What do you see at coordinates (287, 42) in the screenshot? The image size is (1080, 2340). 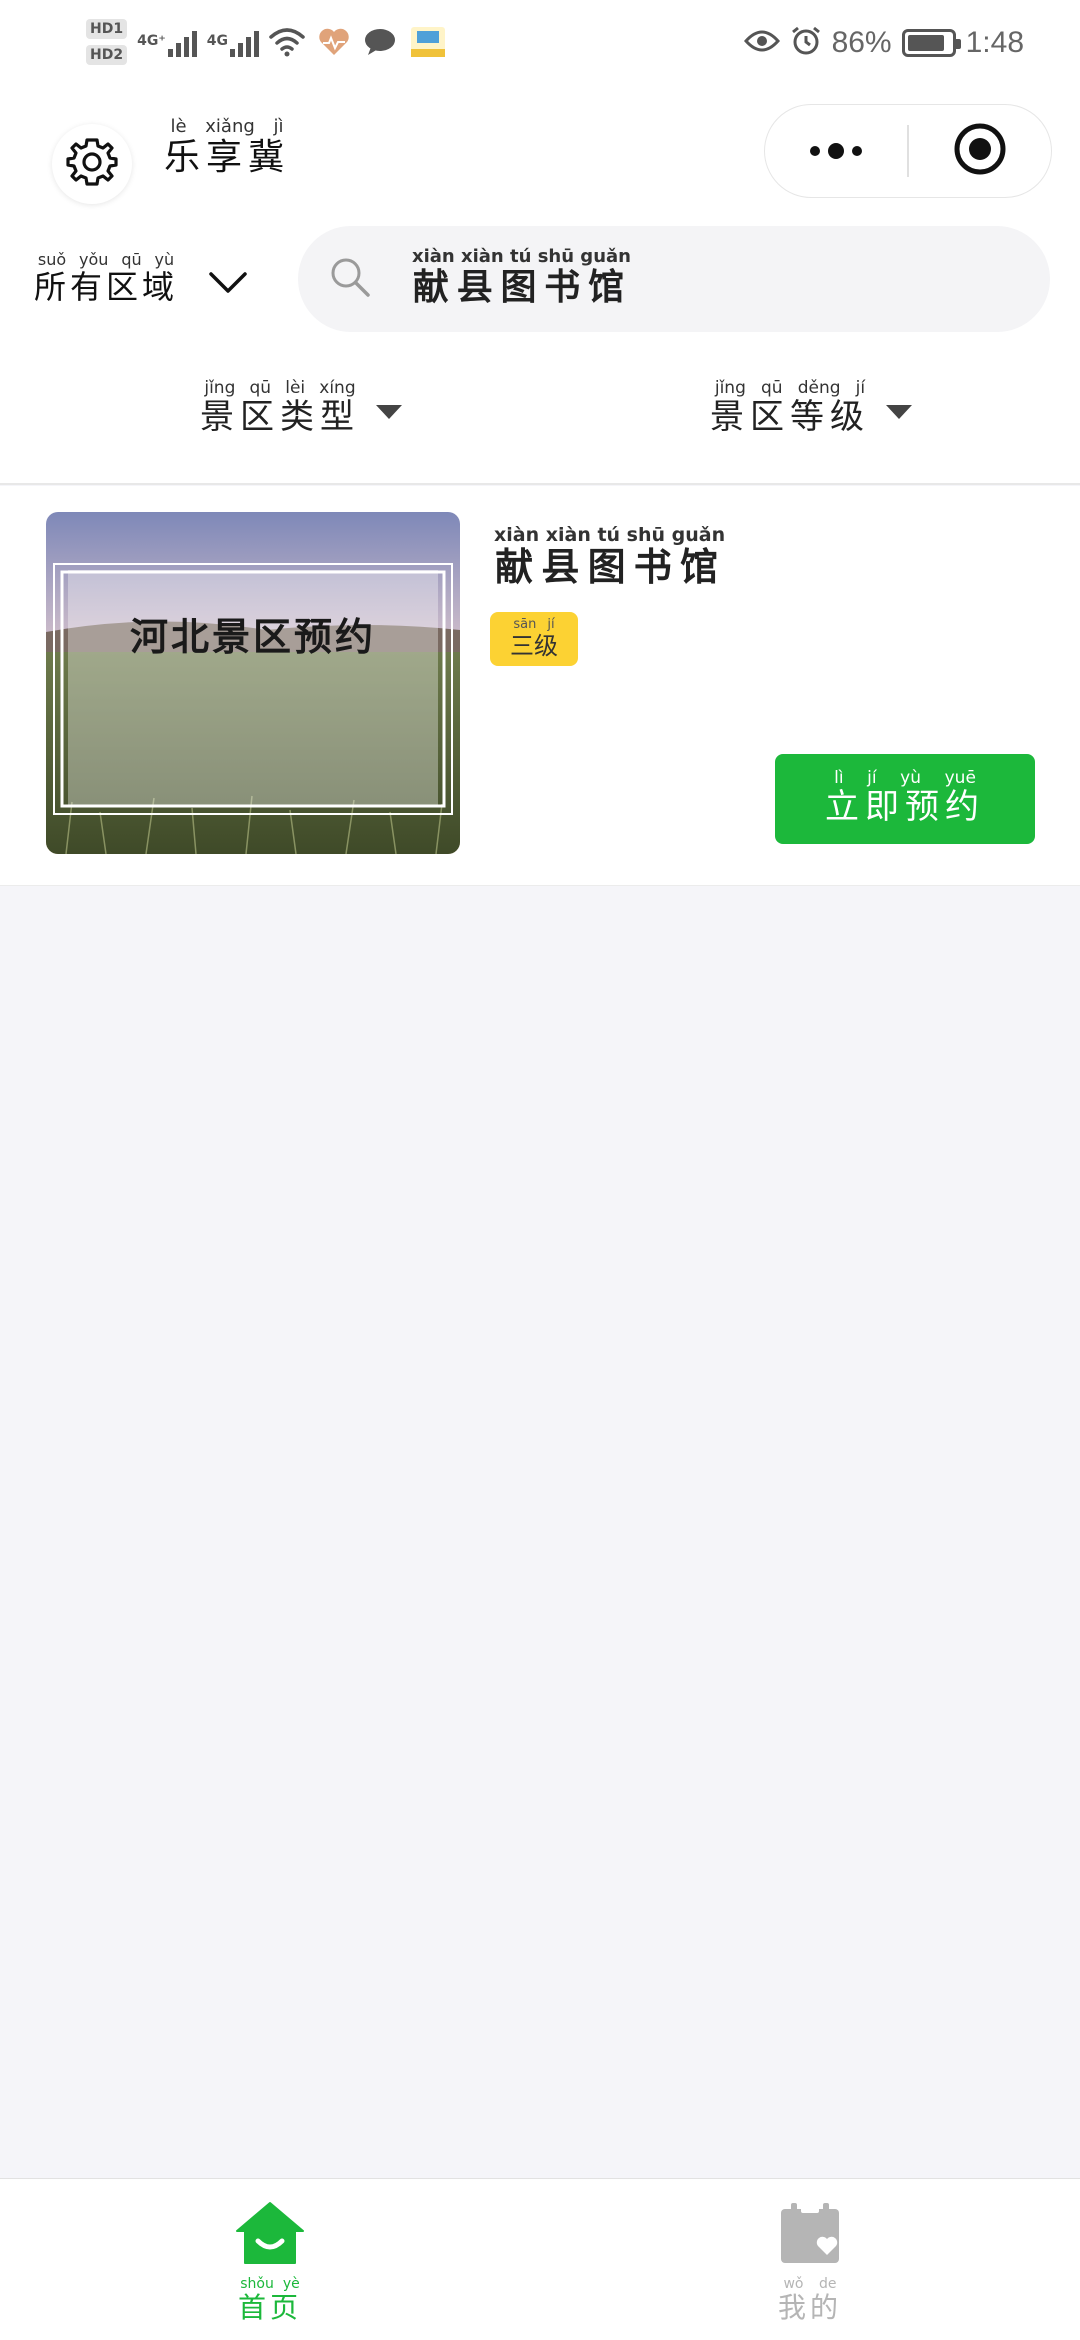 I see `wifi-icon` at bounding box center [287, 42].